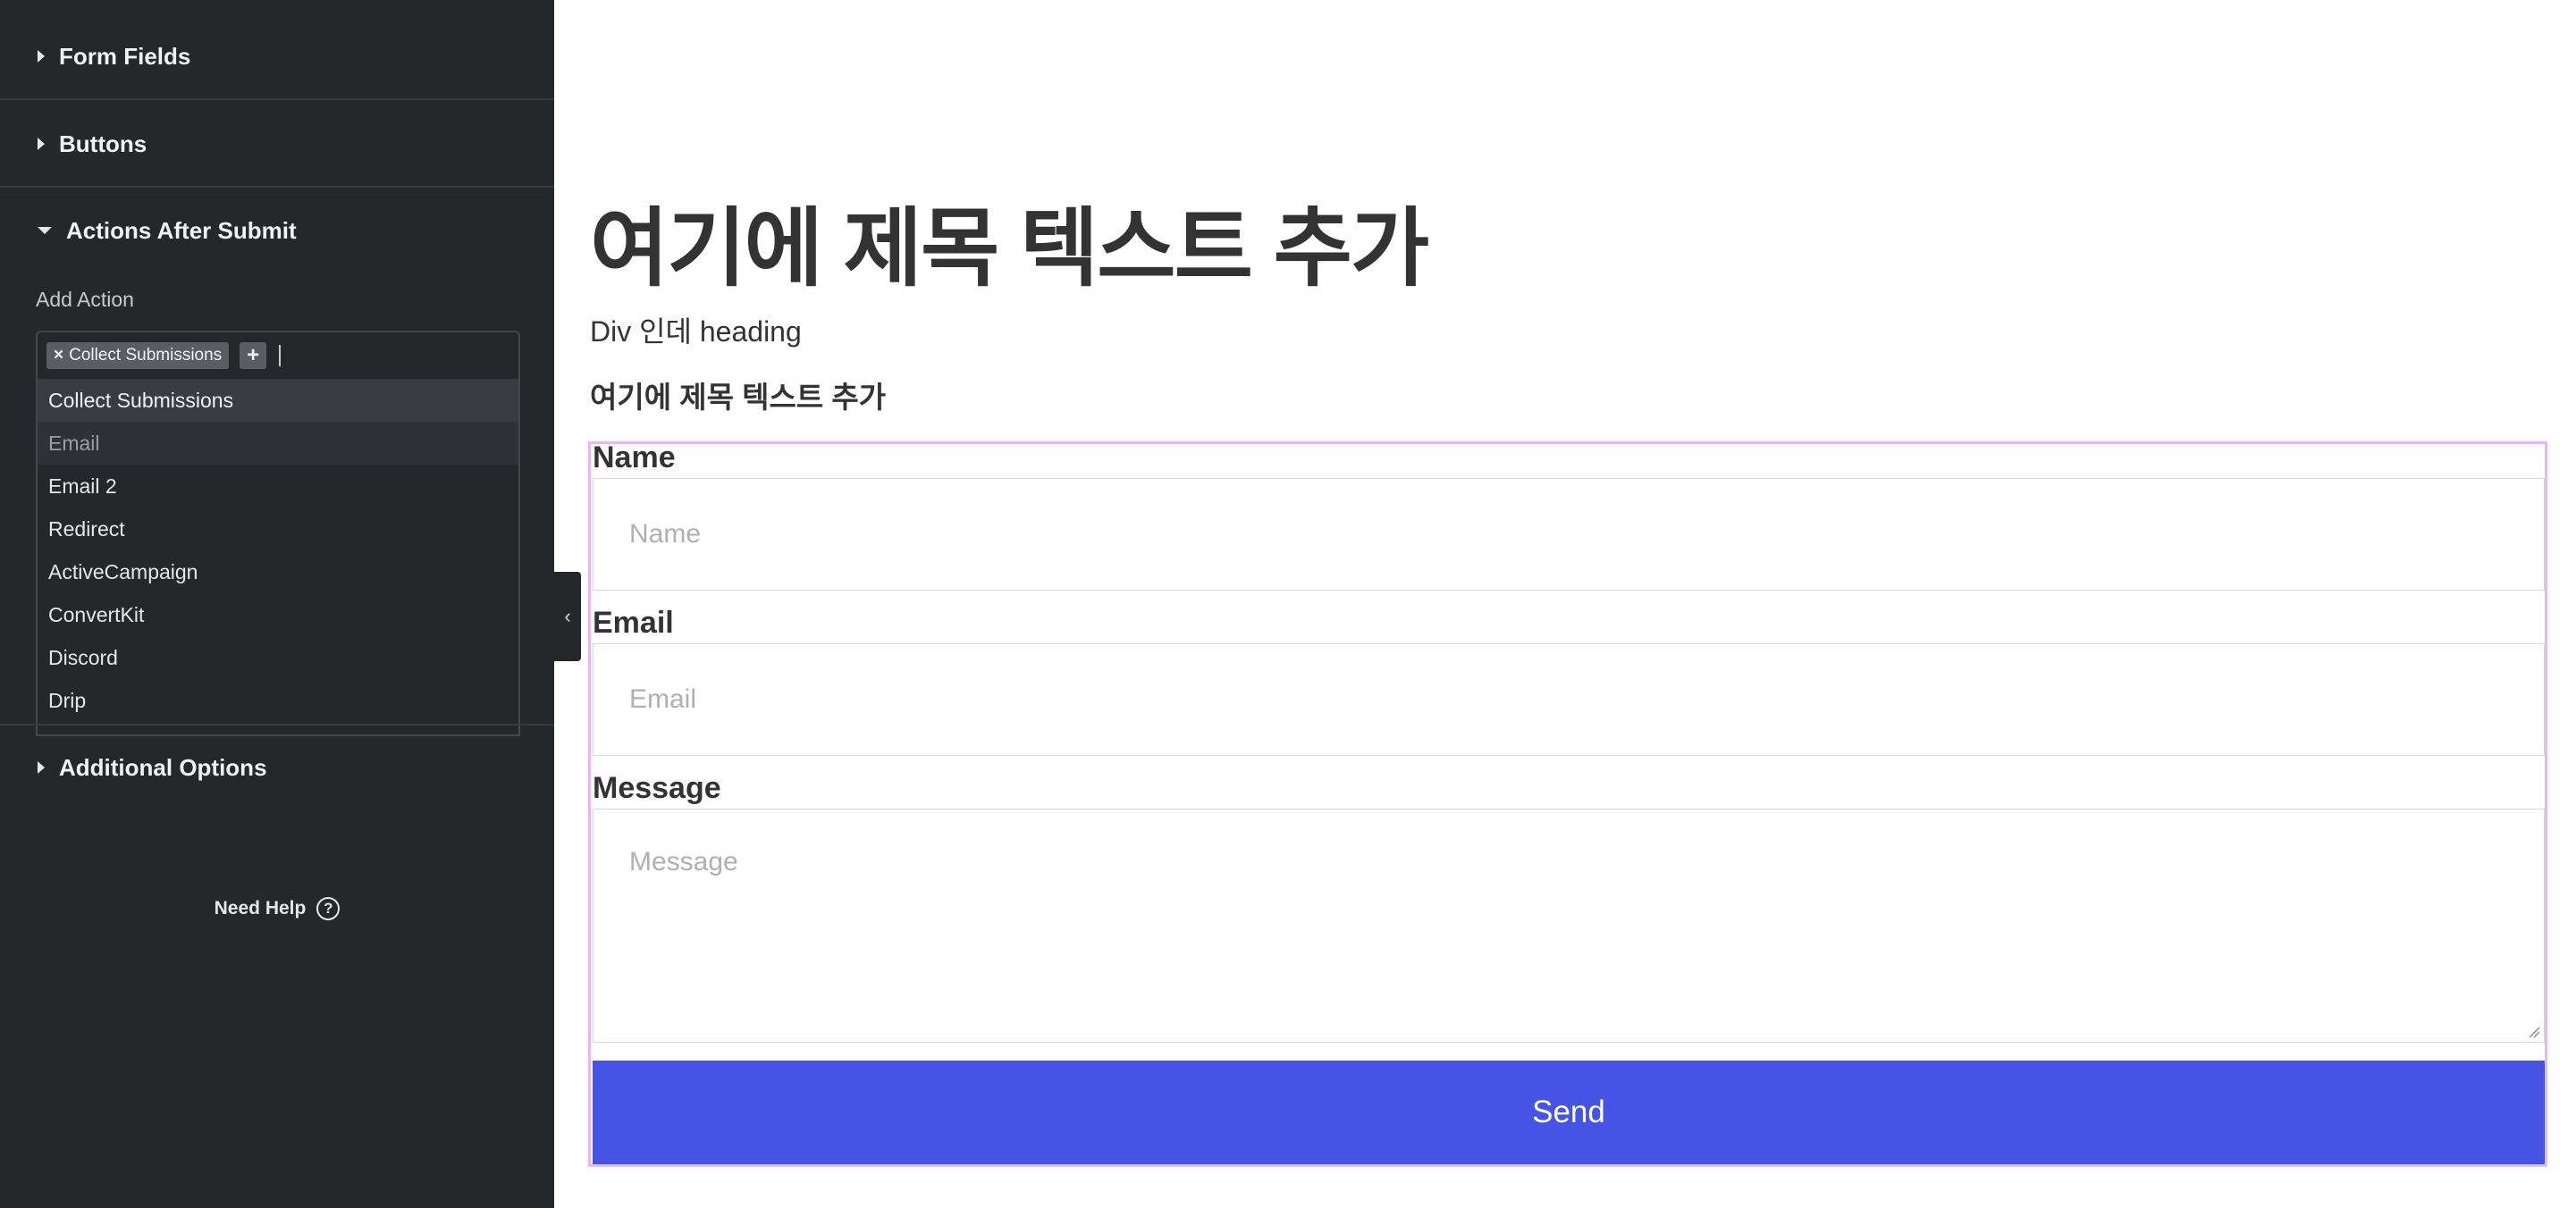  I want to click on section-actions-after-submit: Actions After Submit, so click(277, 230).